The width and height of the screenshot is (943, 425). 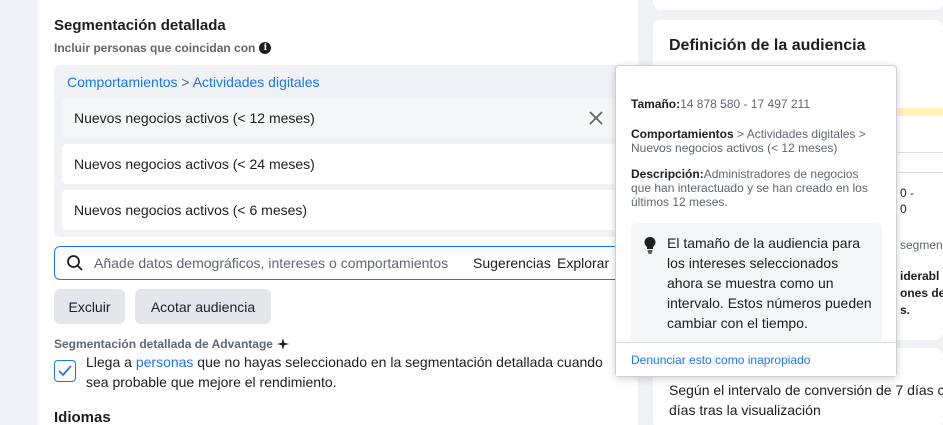 What do you see at coordinates (89, 306) in the screenshot?
I see `exclude-button: Excluir` at bounding box center [89, 306].